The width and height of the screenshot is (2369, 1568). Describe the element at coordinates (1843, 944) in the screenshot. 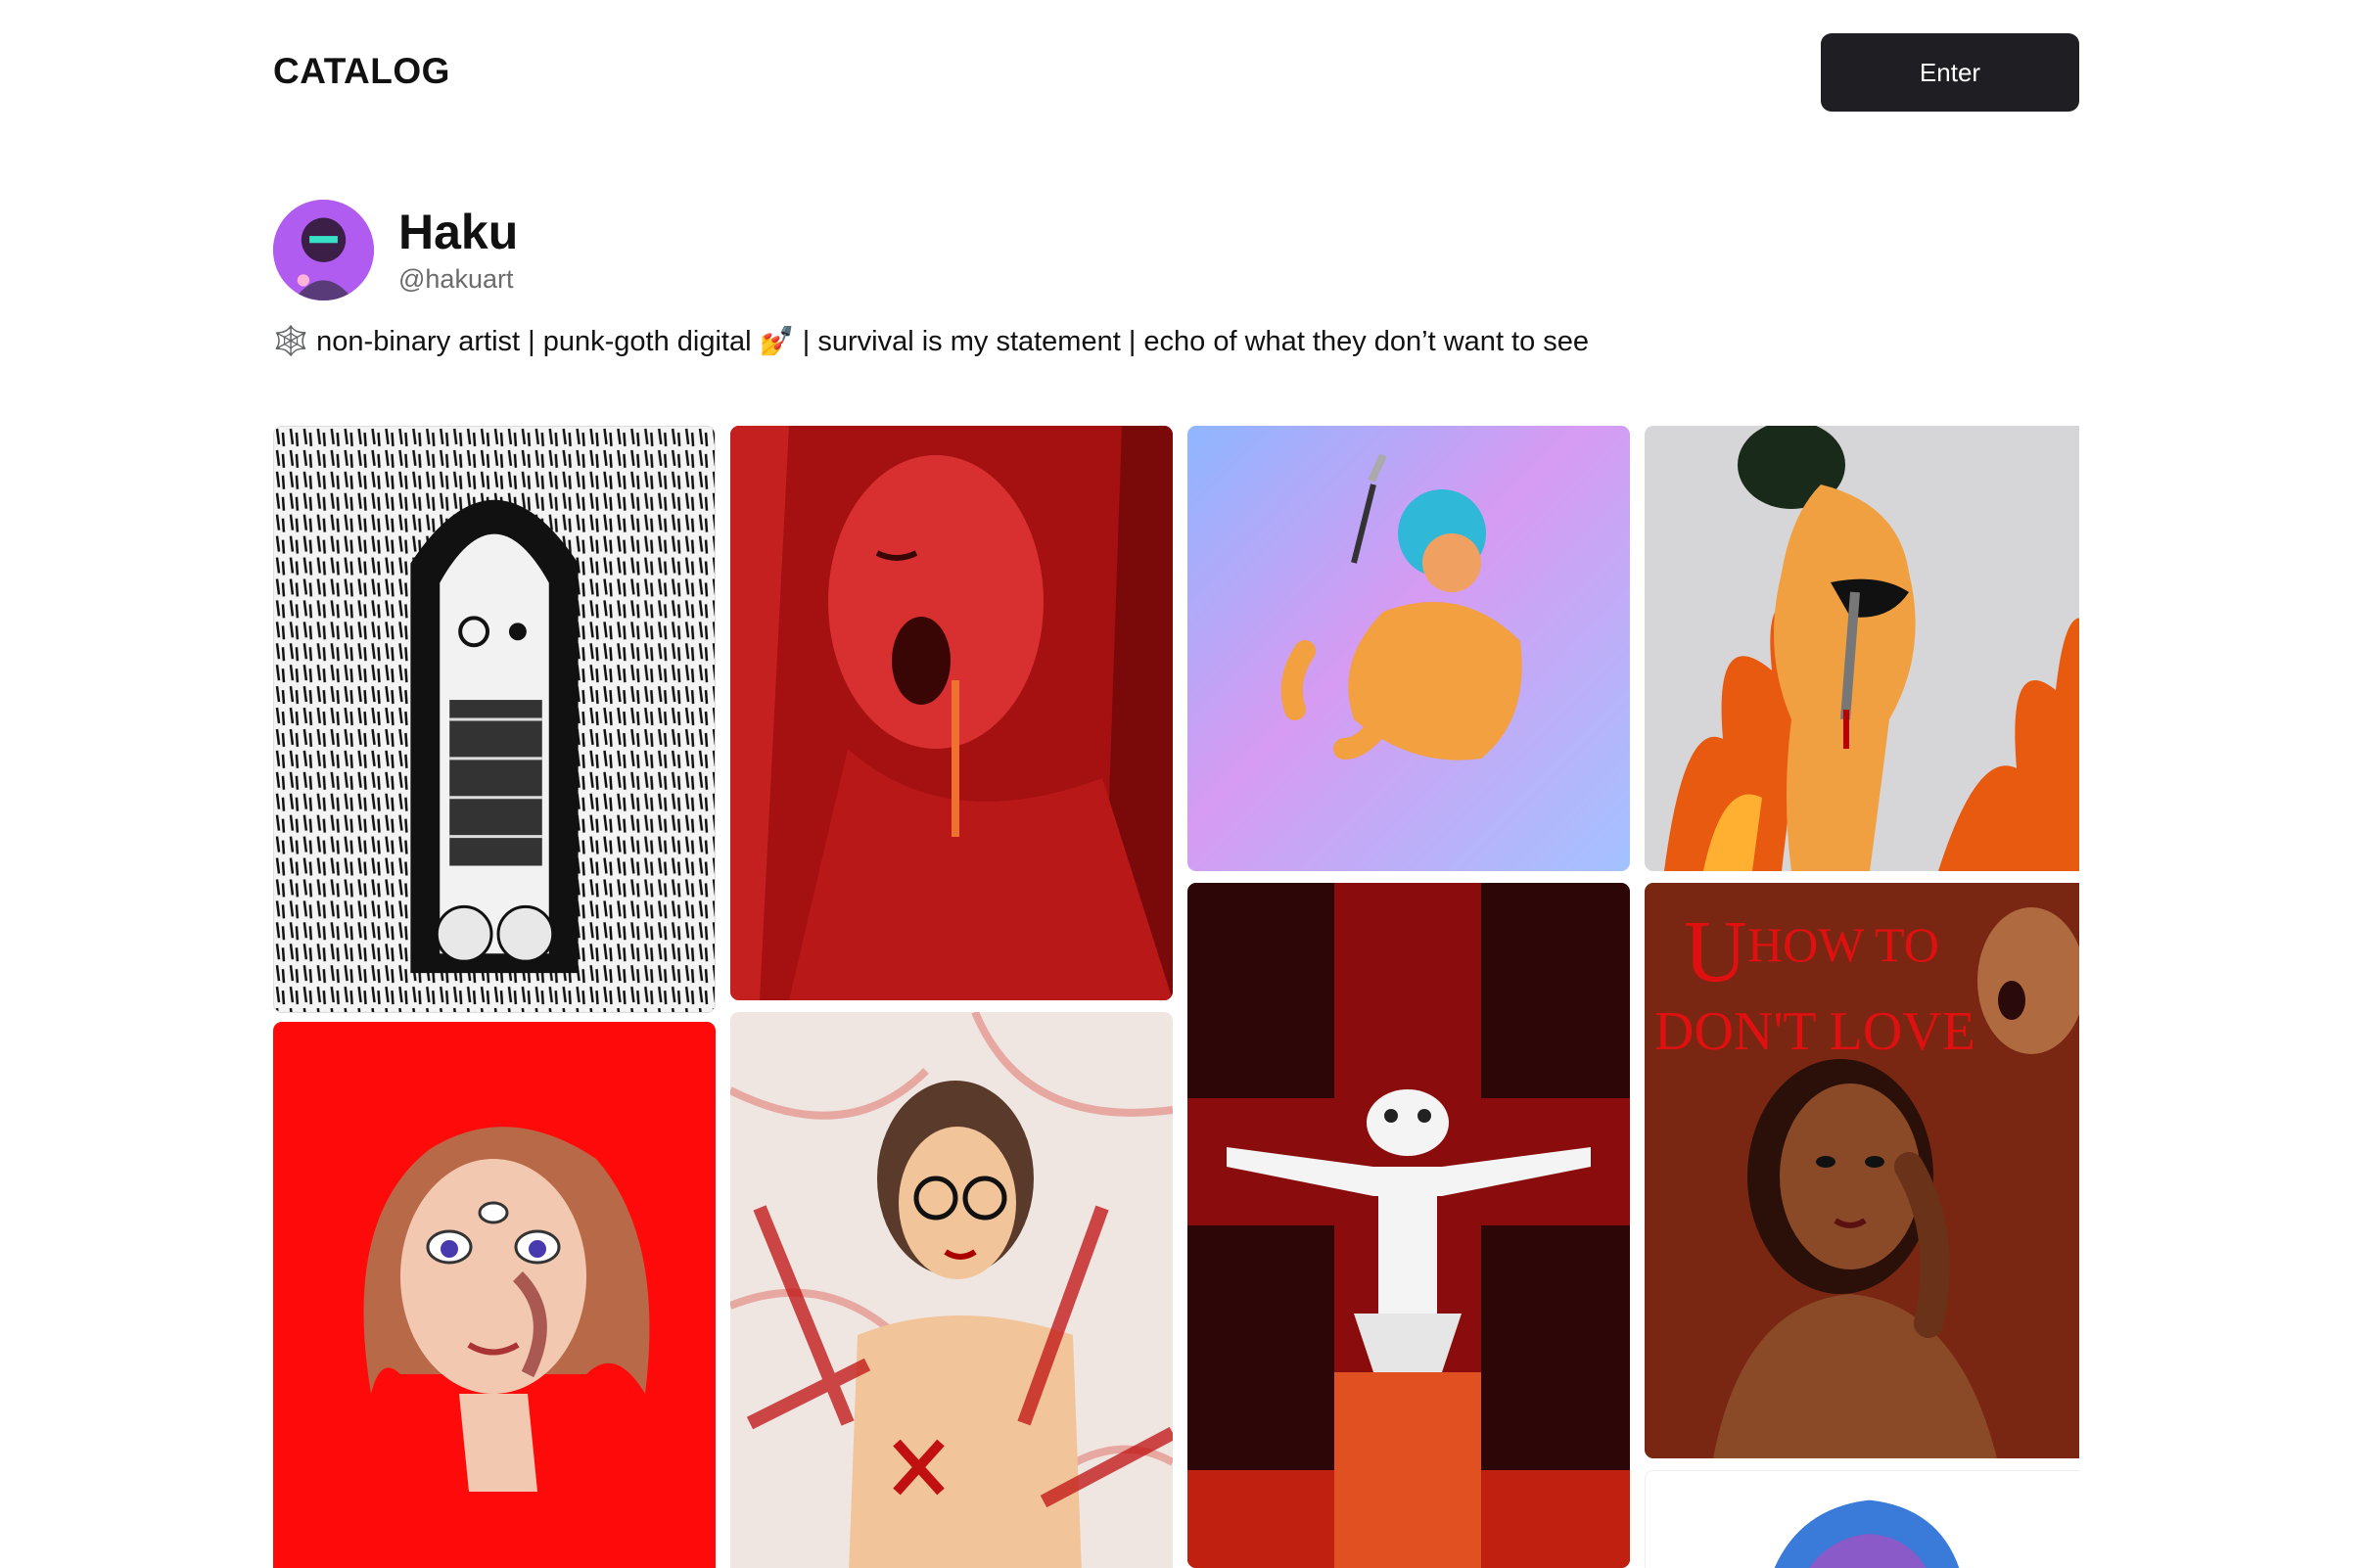

I see `artwork-text-how-to: HOW TO` at that location.